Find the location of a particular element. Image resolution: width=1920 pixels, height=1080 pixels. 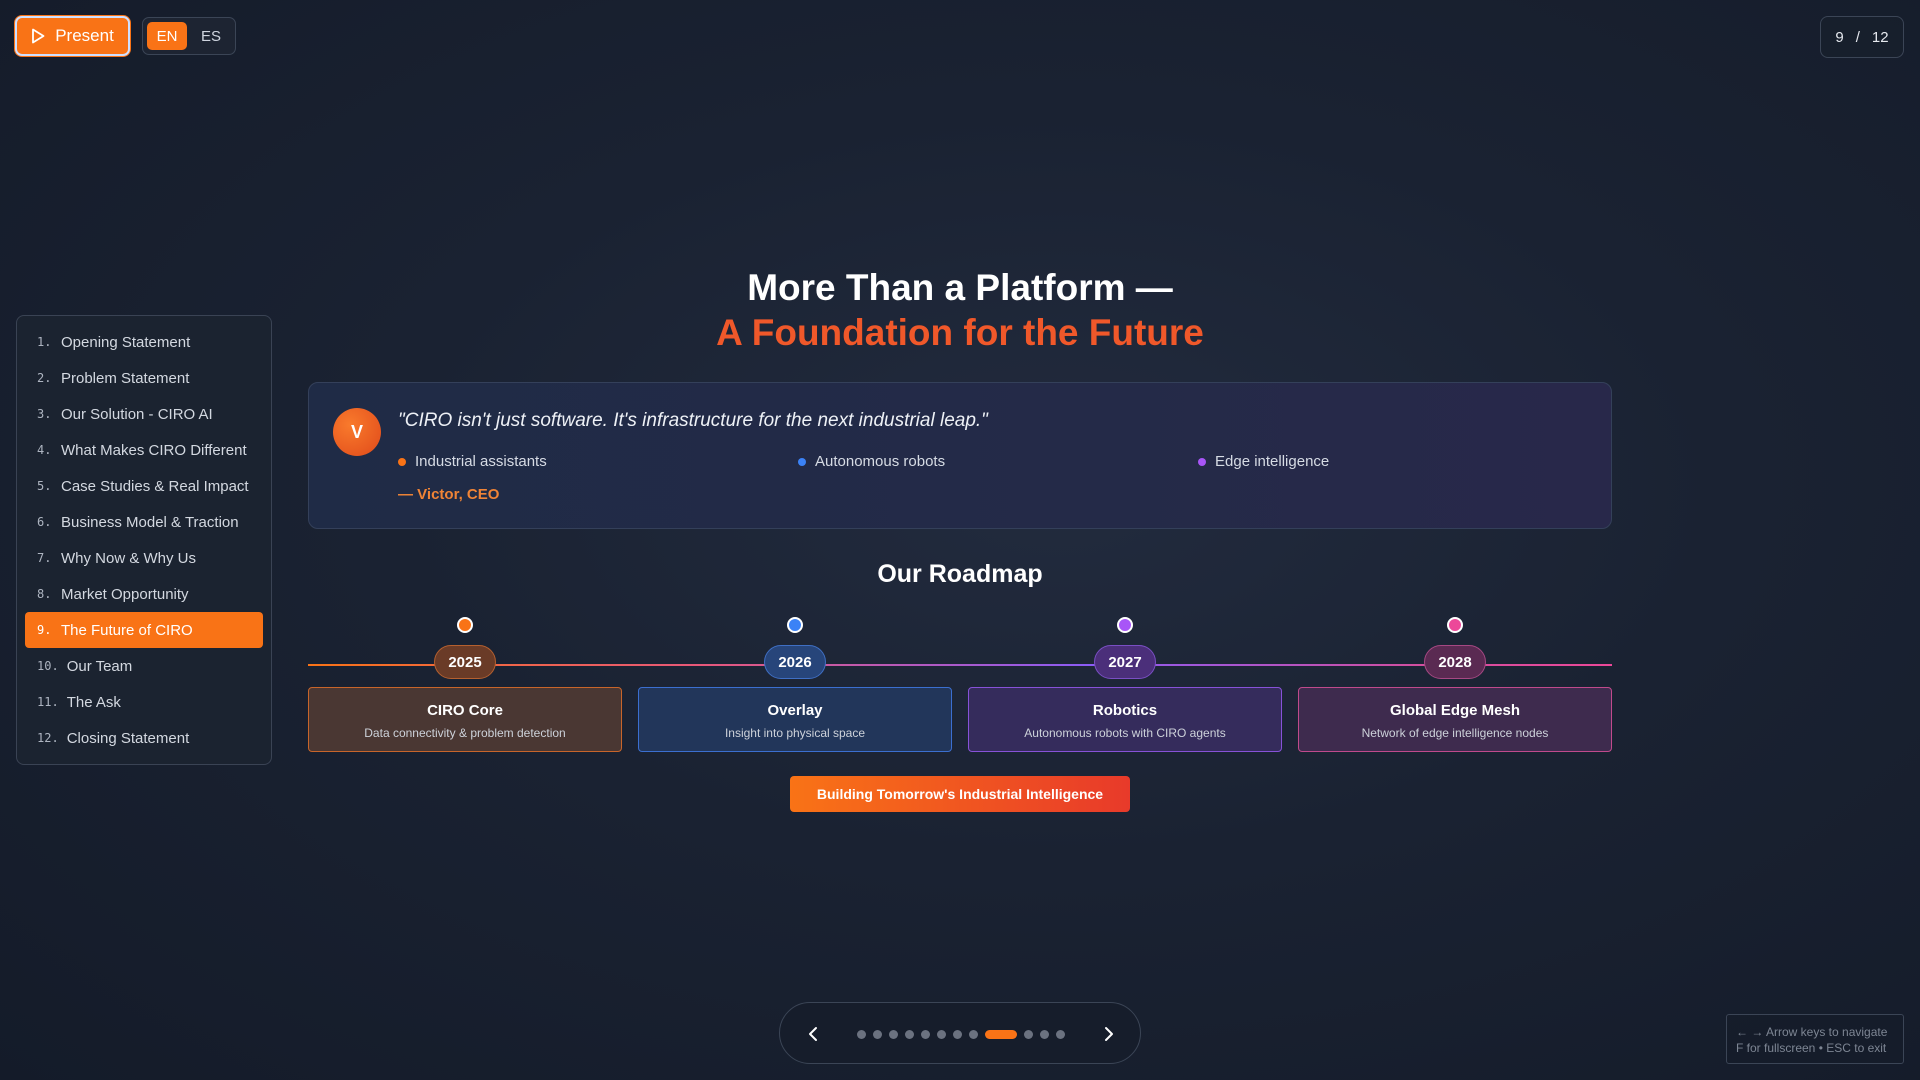

phase-name: Robotics is located at coordinates (1125, 710).